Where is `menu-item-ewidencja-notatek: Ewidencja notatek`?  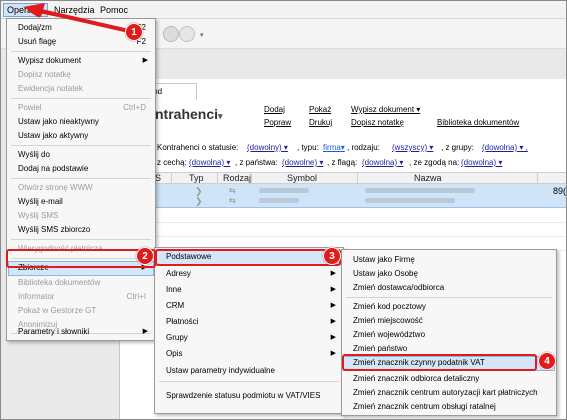 menu-item-ewidencja-notatek: Ewidencja notatek is located at coordinates (81, 89).